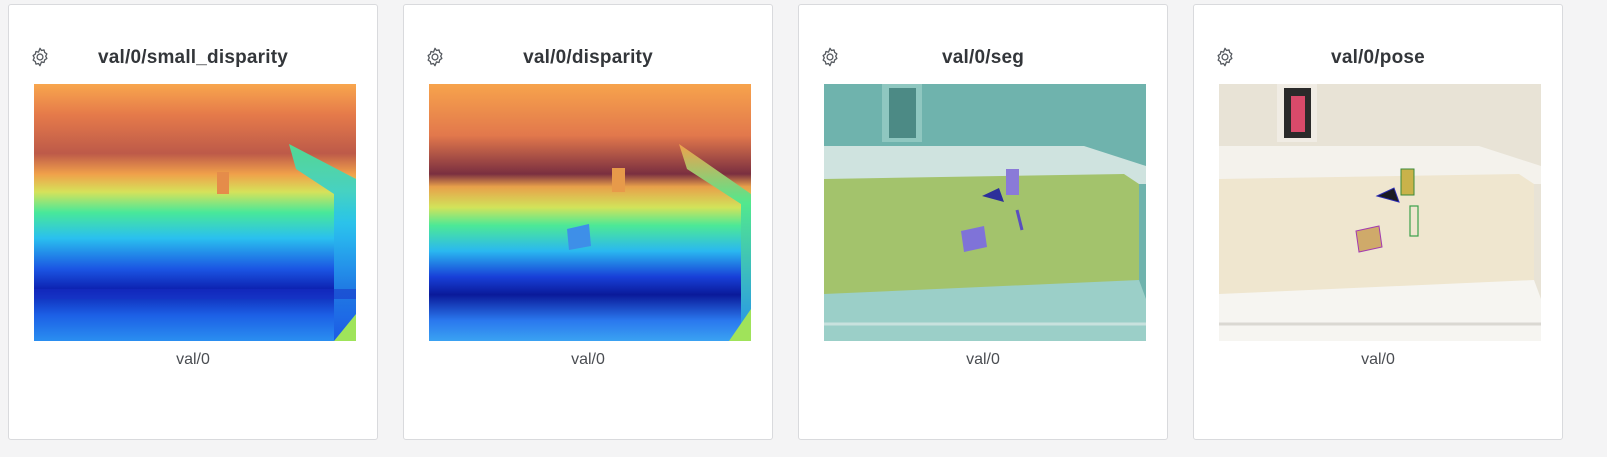 This screenshot has width=1607, height=457. I want to click on pose-image, so click(1380, 212).